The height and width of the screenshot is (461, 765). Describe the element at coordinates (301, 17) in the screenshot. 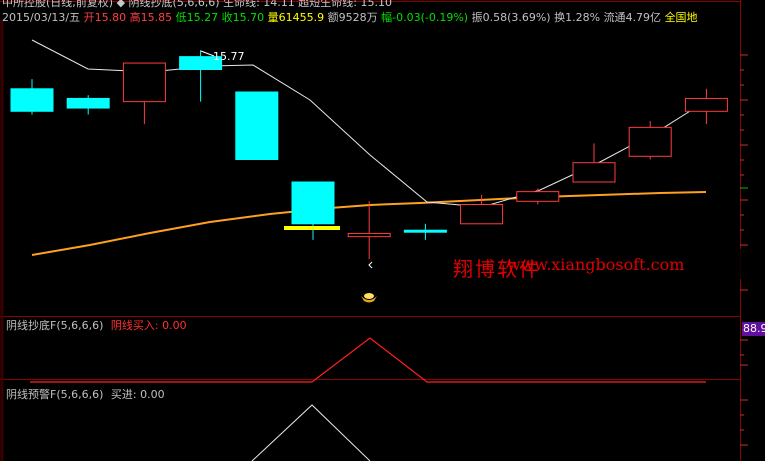

I see `volume-value: 61455.9` at that location.